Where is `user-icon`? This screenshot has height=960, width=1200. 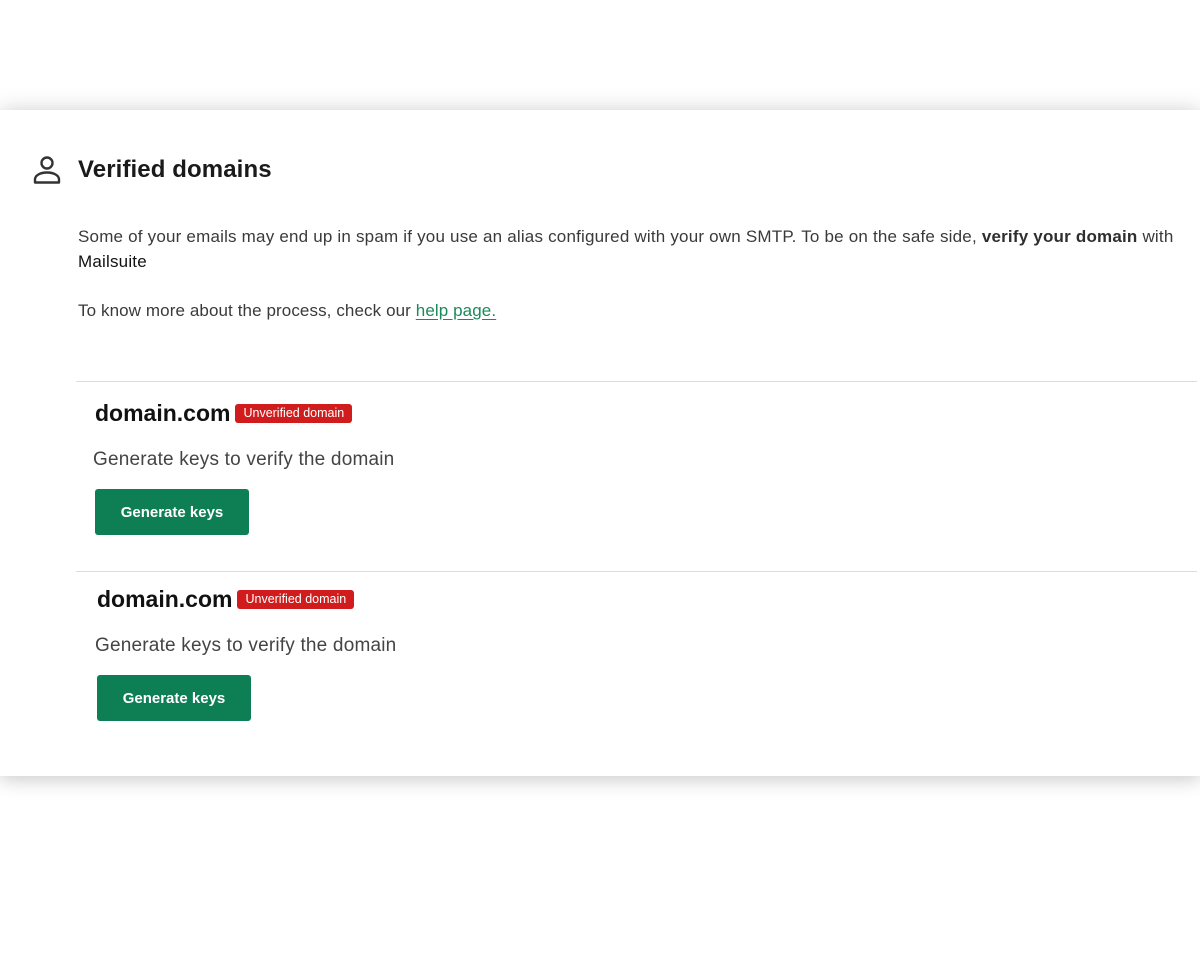 user-icon is located at coordinates (47, 170).